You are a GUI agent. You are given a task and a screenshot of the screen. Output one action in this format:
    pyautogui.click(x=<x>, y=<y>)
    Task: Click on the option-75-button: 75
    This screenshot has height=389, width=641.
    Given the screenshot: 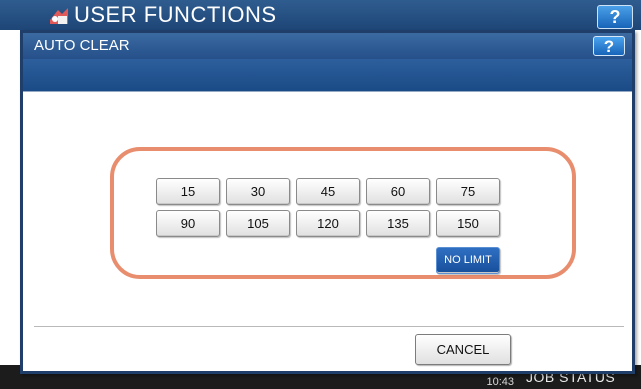 What is the action you would take?
    pyautogui.click(x=468, y=191)
    